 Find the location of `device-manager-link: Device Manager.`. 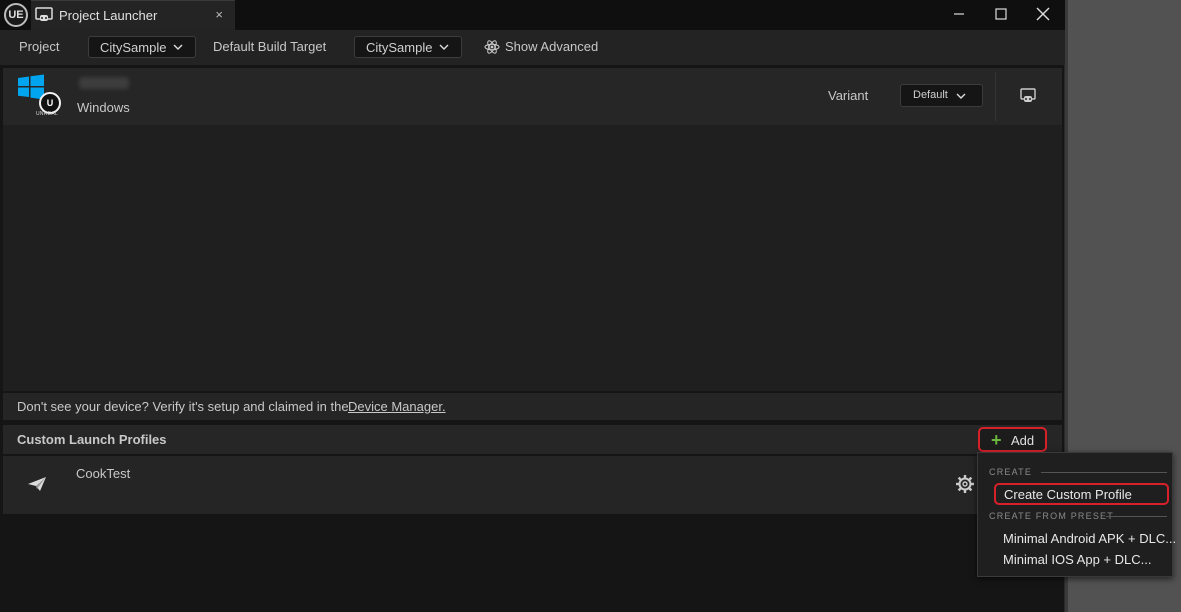

device-manager-link: Device Manager. is located at coordinates (397, 406).